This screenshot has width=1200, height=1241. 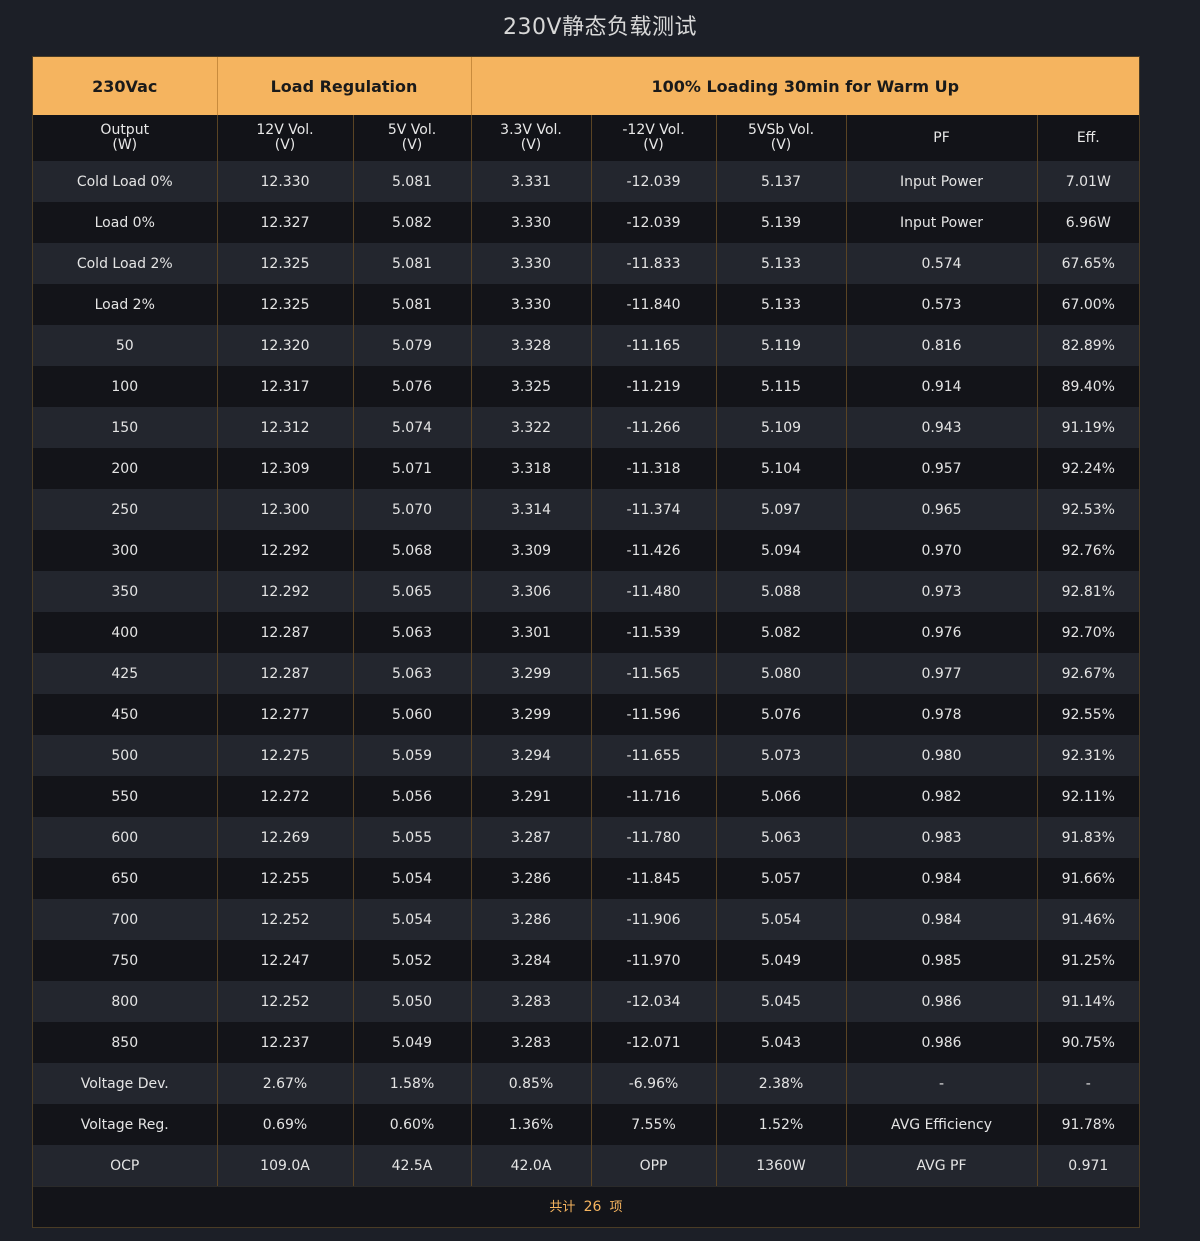 I want to click on table-cell: 100, so click(x=125, y=386).